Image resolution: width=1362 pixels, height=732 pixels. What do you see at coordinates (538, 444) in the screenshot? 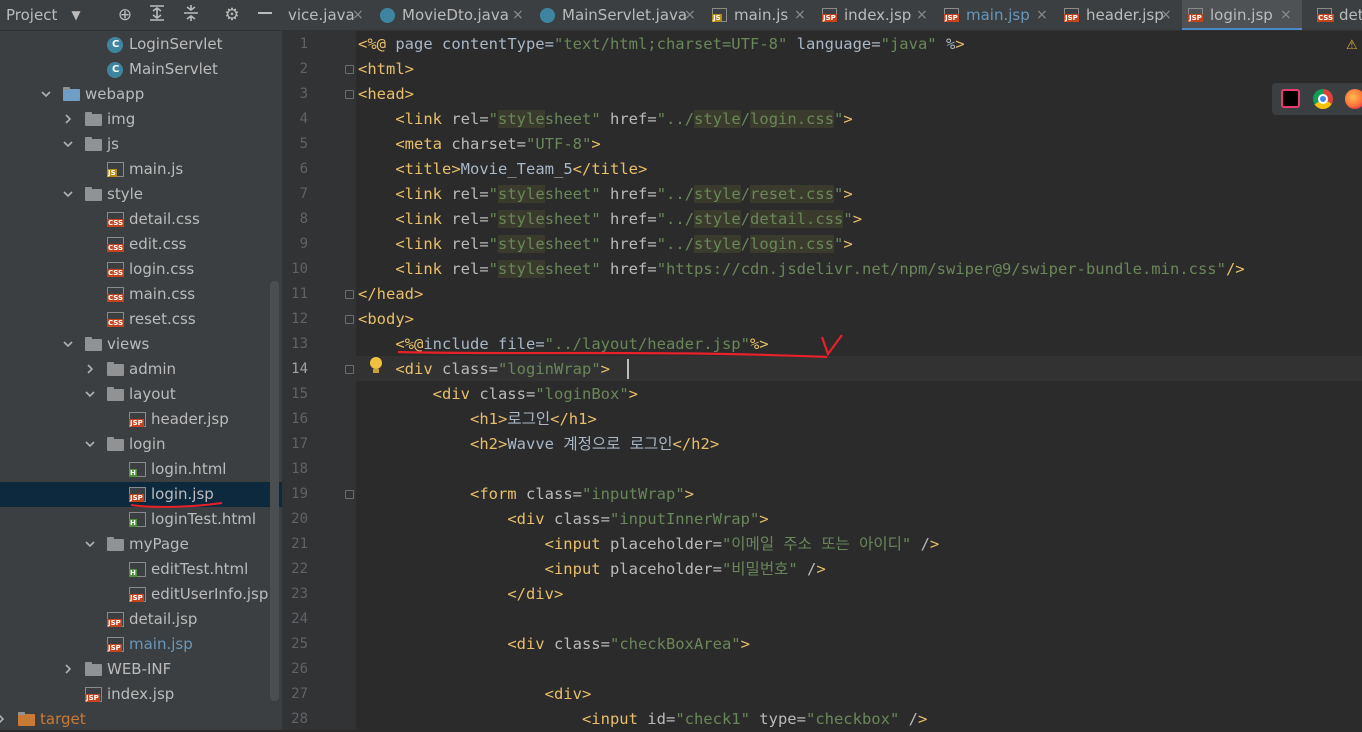
I see `code-line: <h2>Wavve 계정으로 로그인</h2>` at bounding box center [538, 444].